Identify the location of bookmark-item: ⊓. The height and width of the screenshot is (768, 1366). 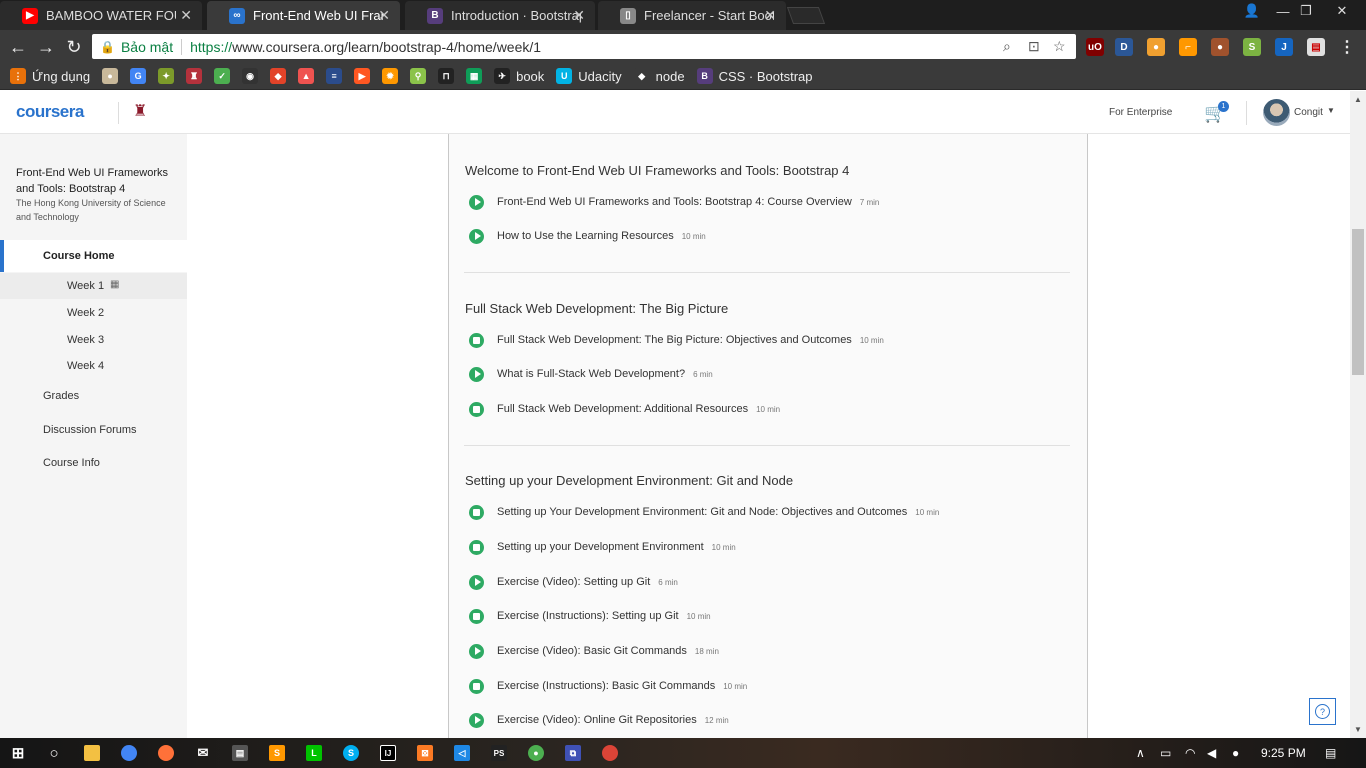
(446, 76).